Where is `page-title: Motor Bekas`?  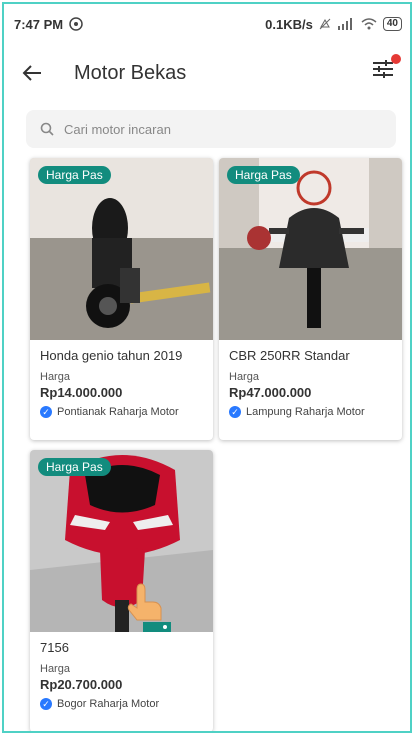
page-title: Motor Bekas is located at coordinates (130, 72).